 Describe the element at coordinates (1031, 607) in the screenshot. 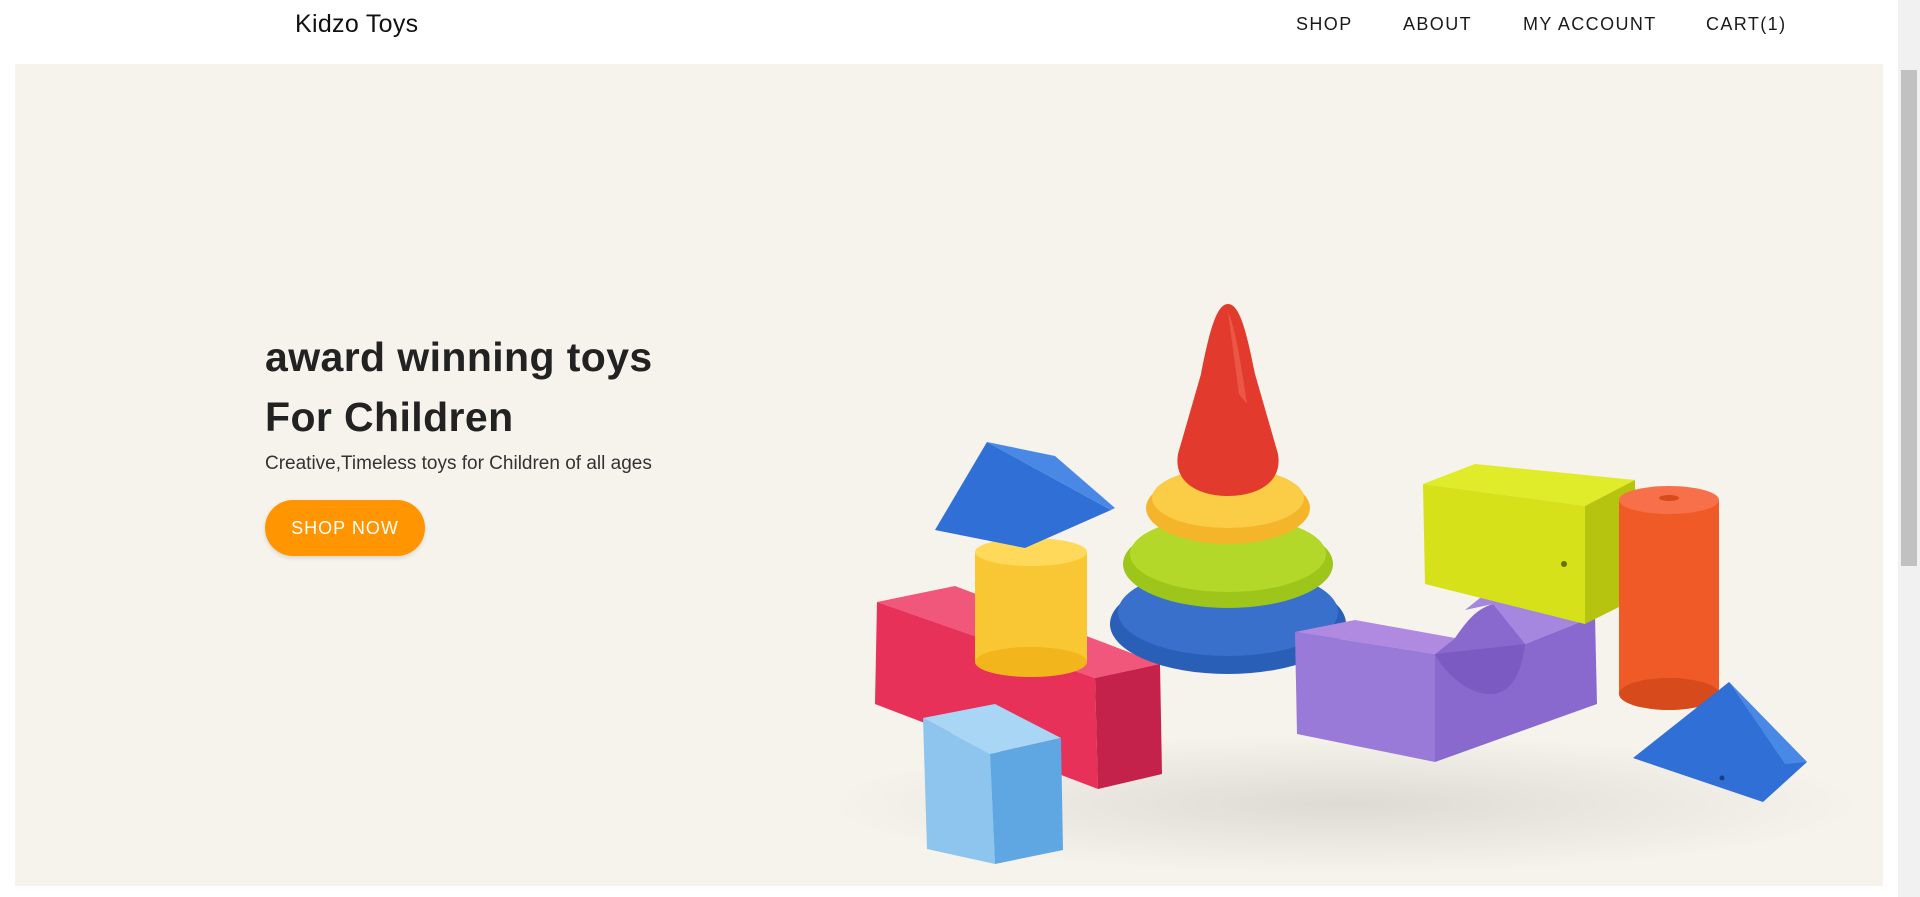

I see `yellow-cylinder-toy` at that location.